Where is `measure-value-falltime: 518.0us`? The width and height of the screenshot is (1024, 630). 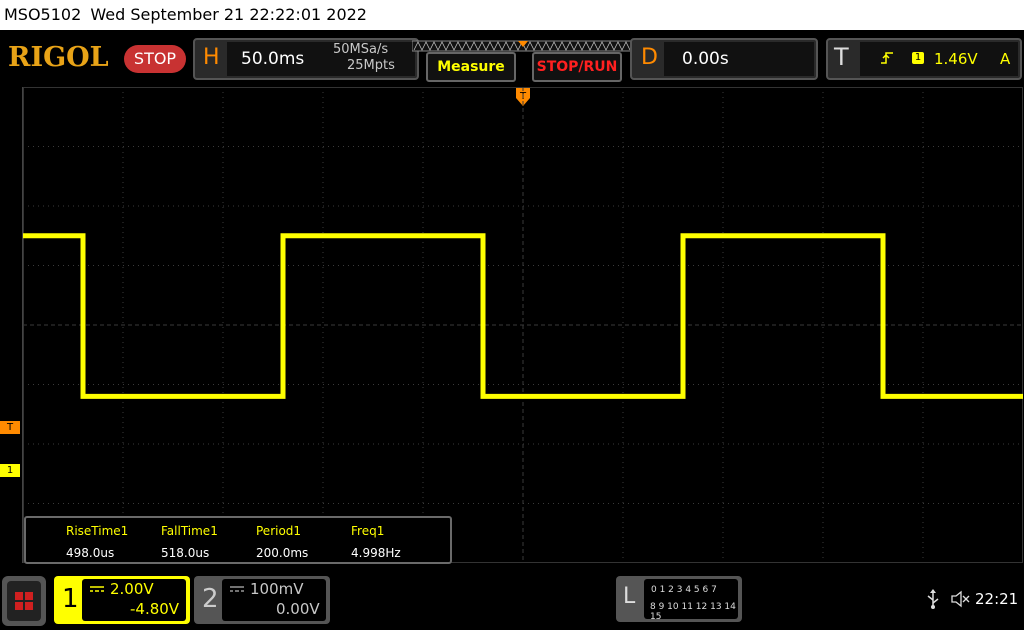 measure-value-falltime: 518.0us is located at coordinates (185, 553).